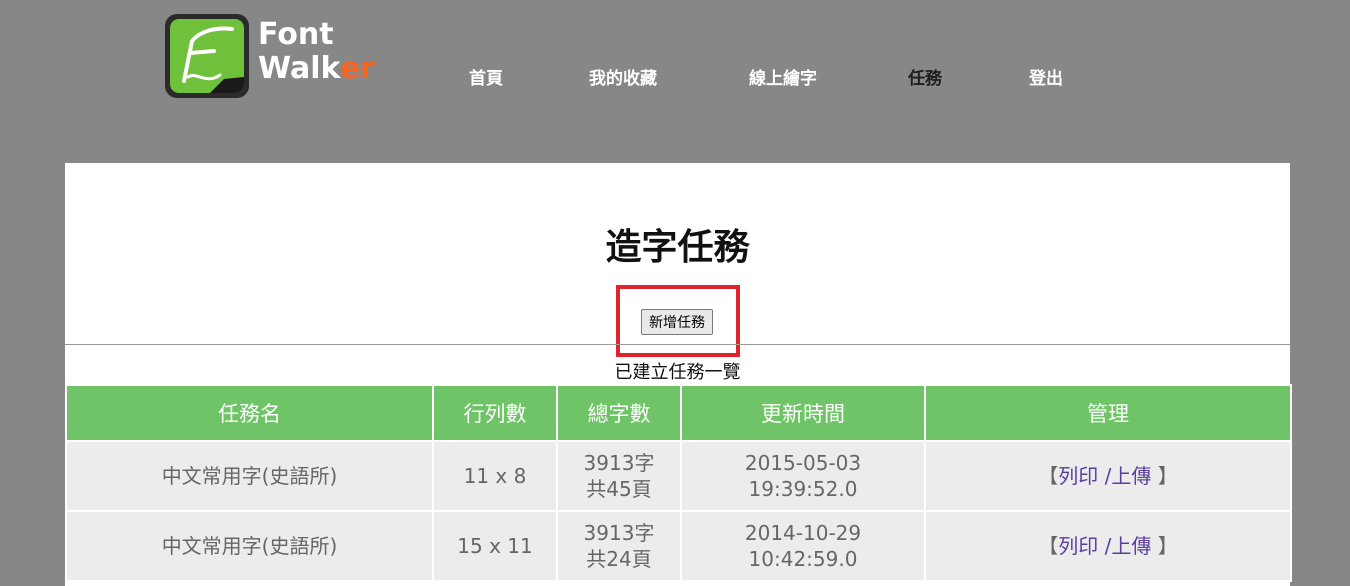 The height and width of the screenshot is (586, 1350). I want to click on logo-badge, so click(207, 56).